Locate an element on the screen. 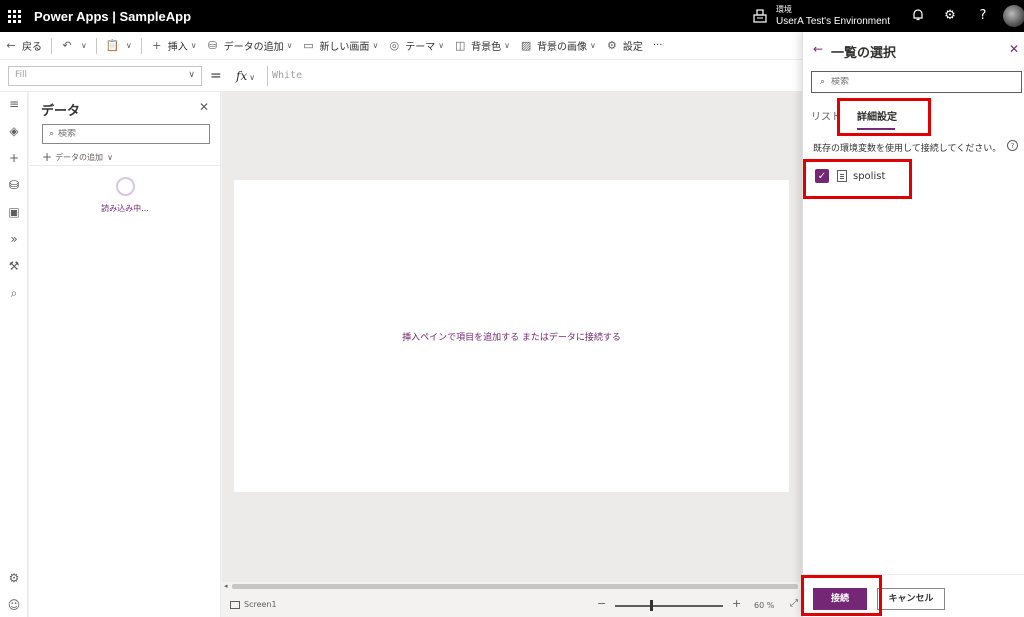 The height and width of the screenshot is (617, 1024). clipboard-icon: 📋 is located at coordinates (112, 45).